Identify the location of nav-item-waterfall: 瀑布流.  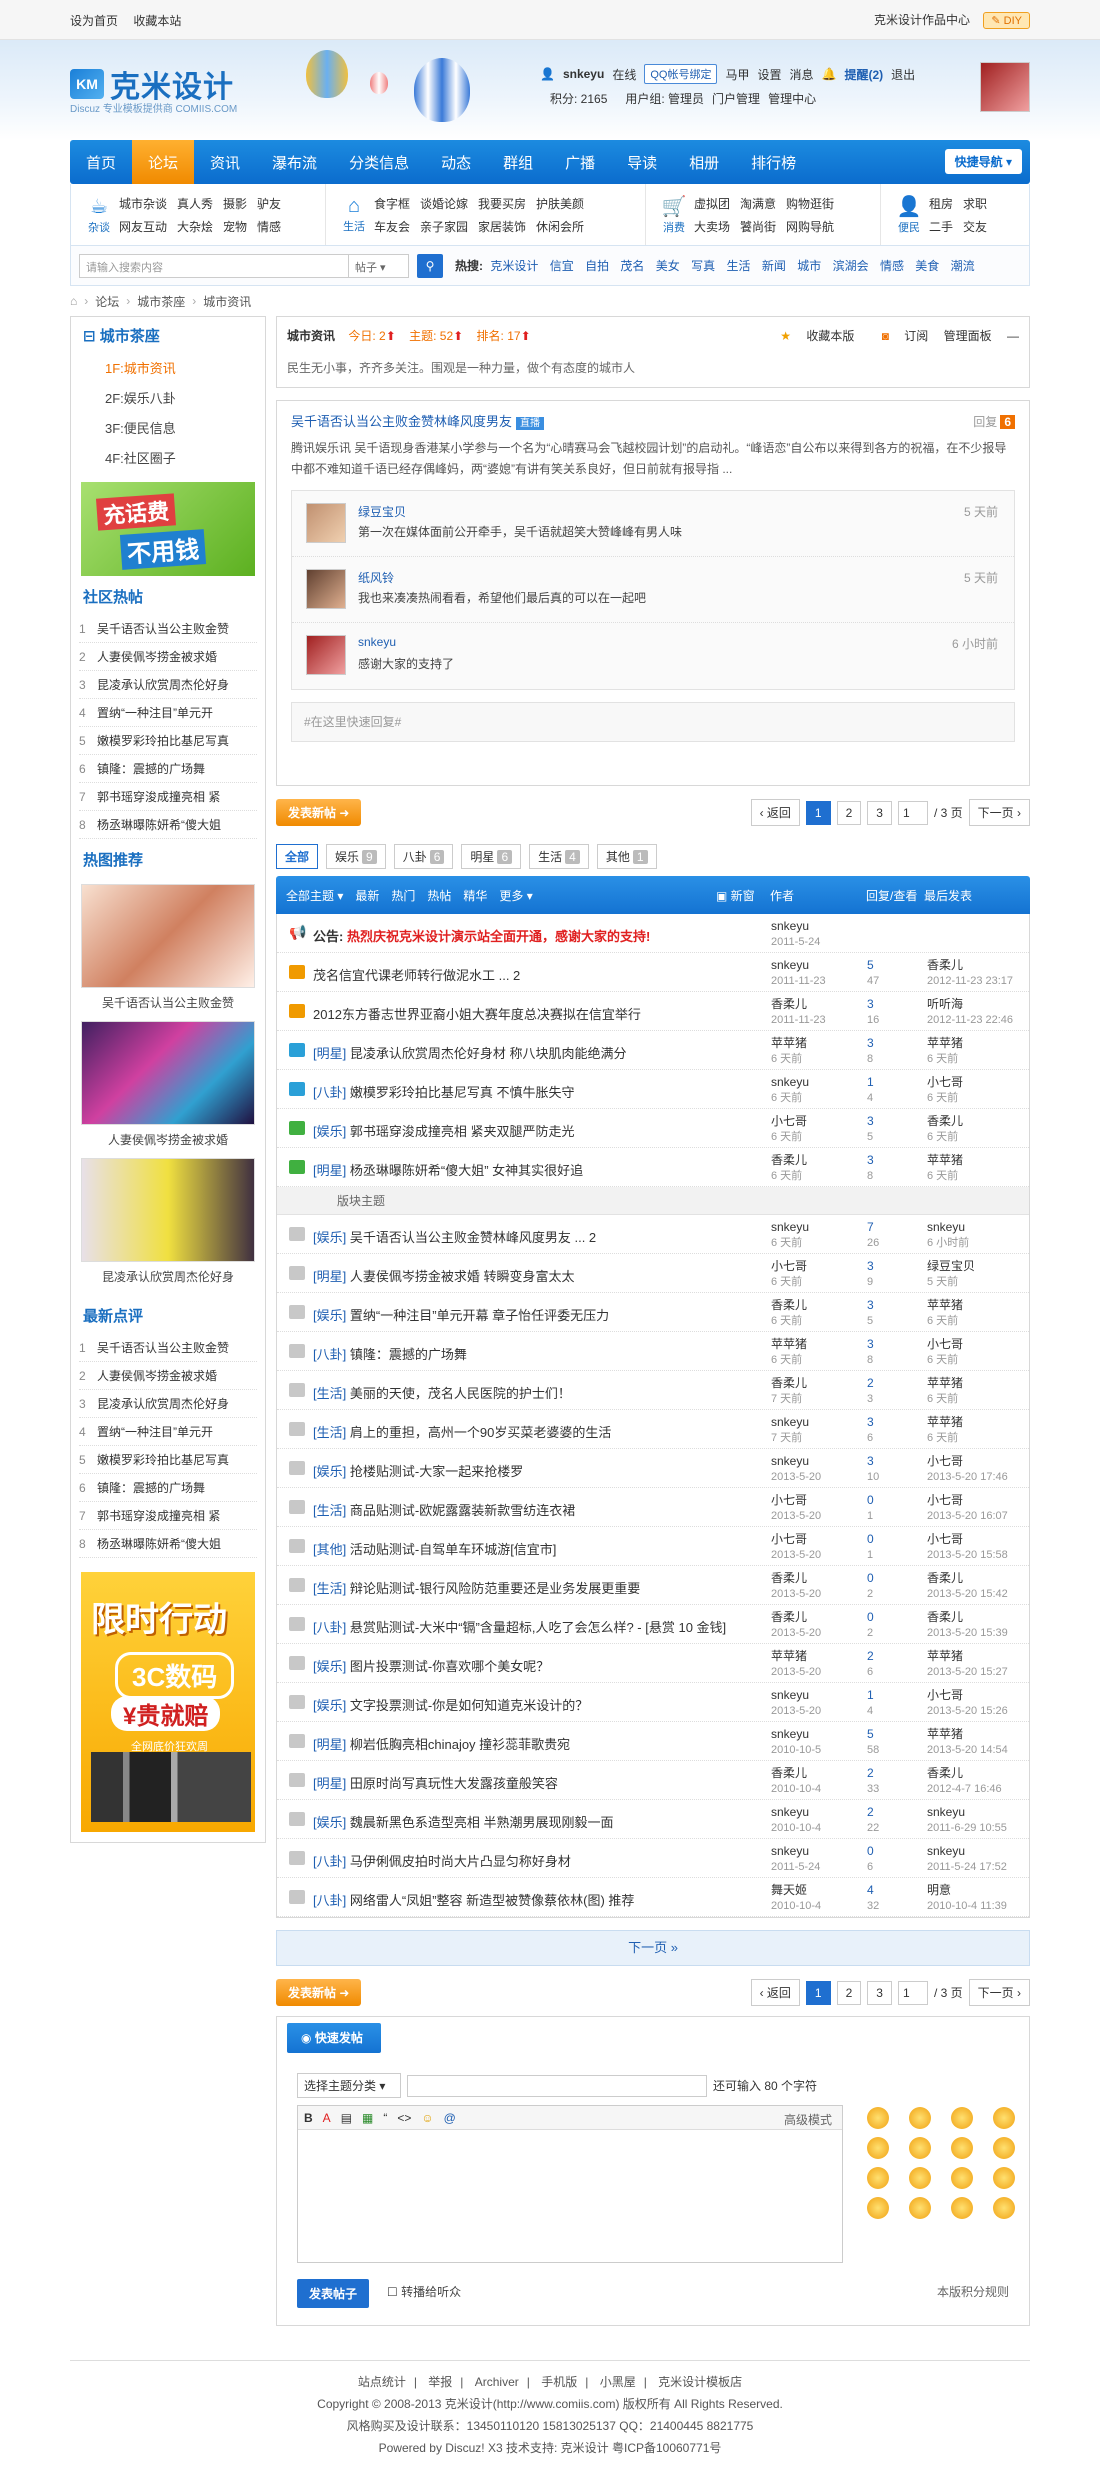
(294, 162).